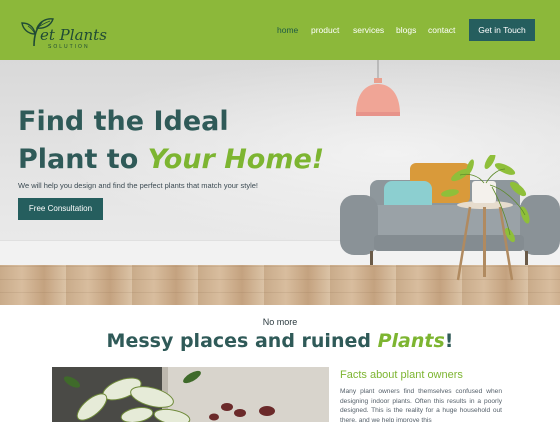 The height and width of the screenshot is (422, 560). I want to click on sofa-illustration, so click(450, 218).